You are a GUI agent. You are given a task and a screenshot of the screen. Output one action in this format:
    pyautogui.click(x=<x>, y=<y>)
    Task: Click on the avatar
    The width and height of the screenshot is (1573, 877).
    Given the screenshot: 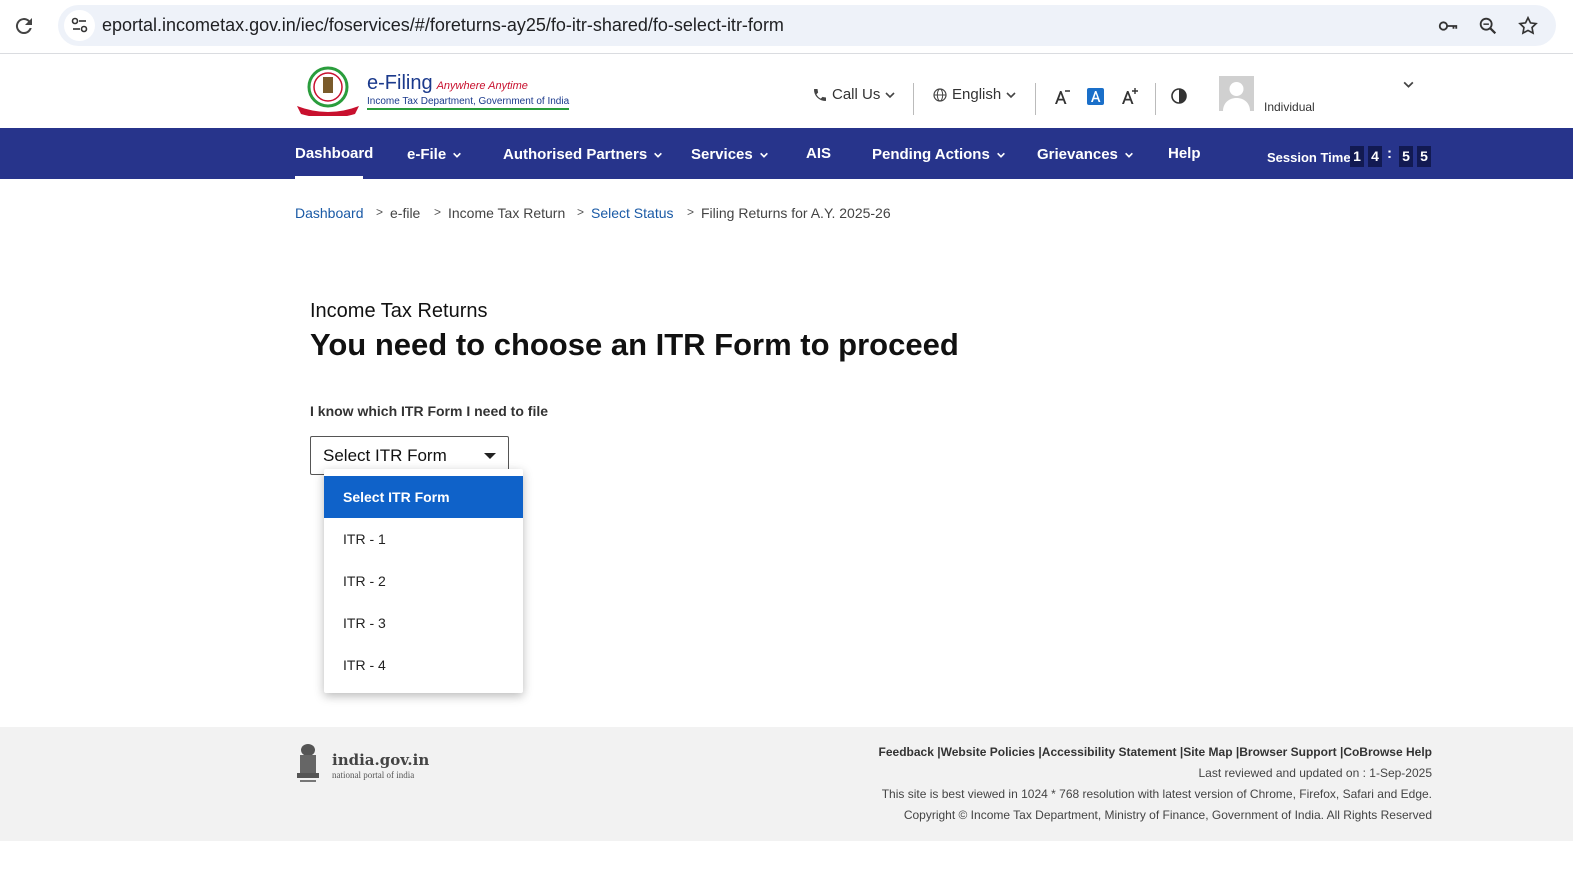 What is the action you would take?
    pyautogui.click(x=1236, y=93)
    